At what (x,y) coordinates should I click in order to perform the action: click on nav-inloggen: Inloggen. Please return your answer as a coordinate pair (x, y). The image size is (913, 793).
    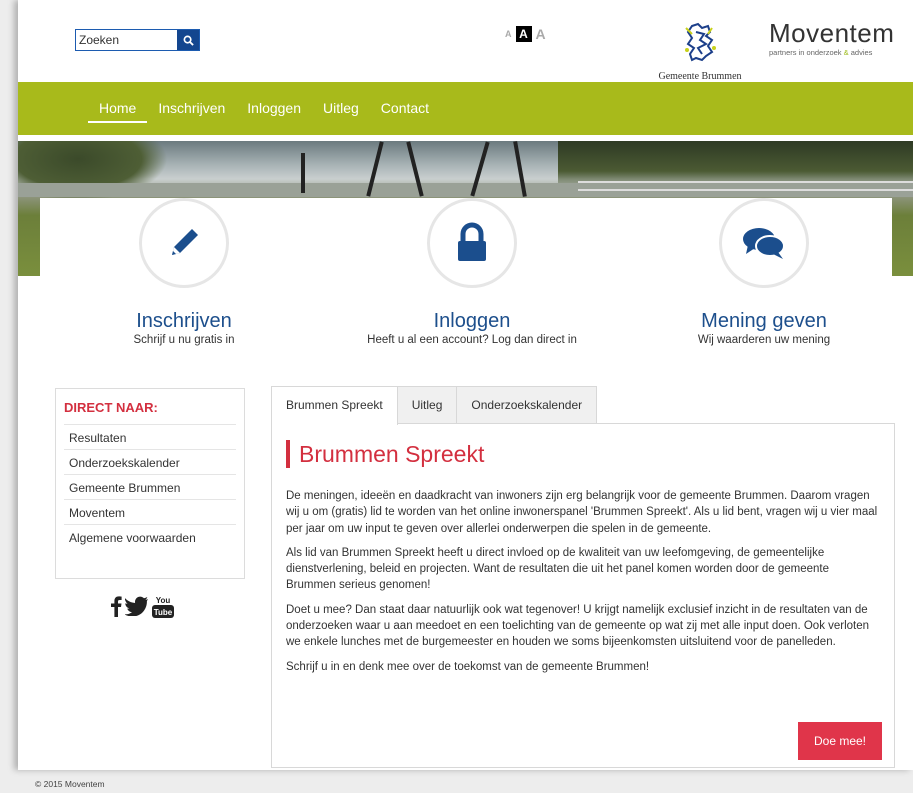
    Looking at the image, I should click on (274, 111).